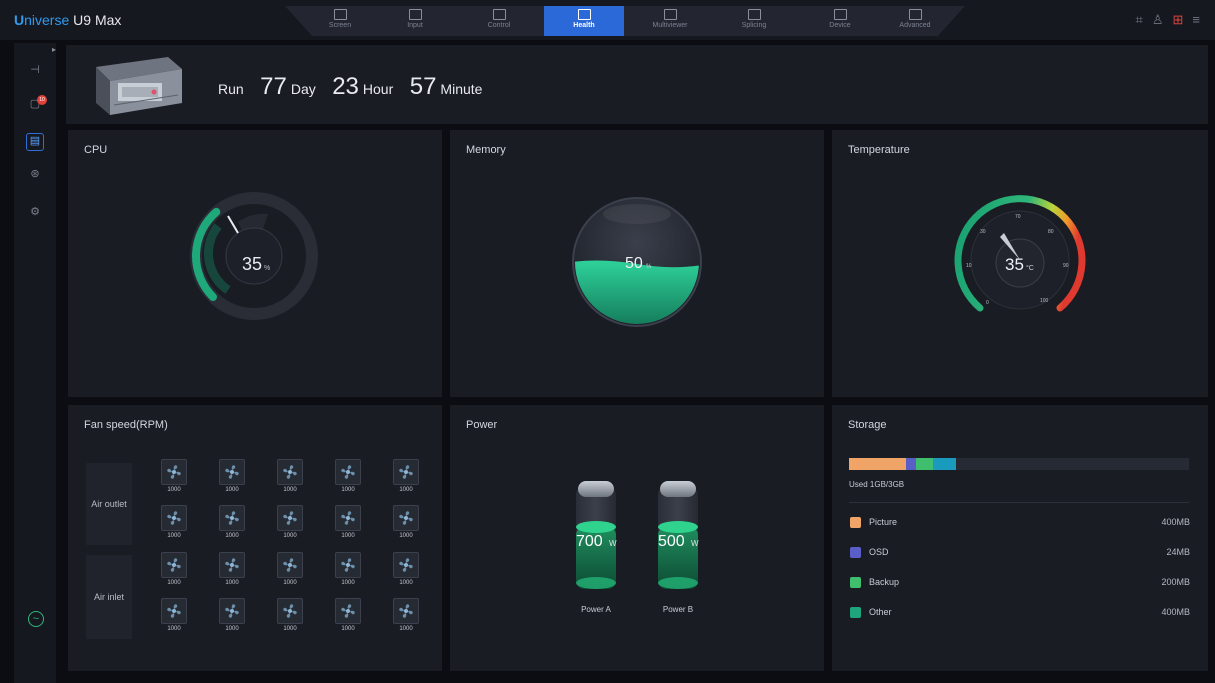 This screenshot has width=1215, height=683. I want to click on tab-label: Multiviewer, so click(670, 25).